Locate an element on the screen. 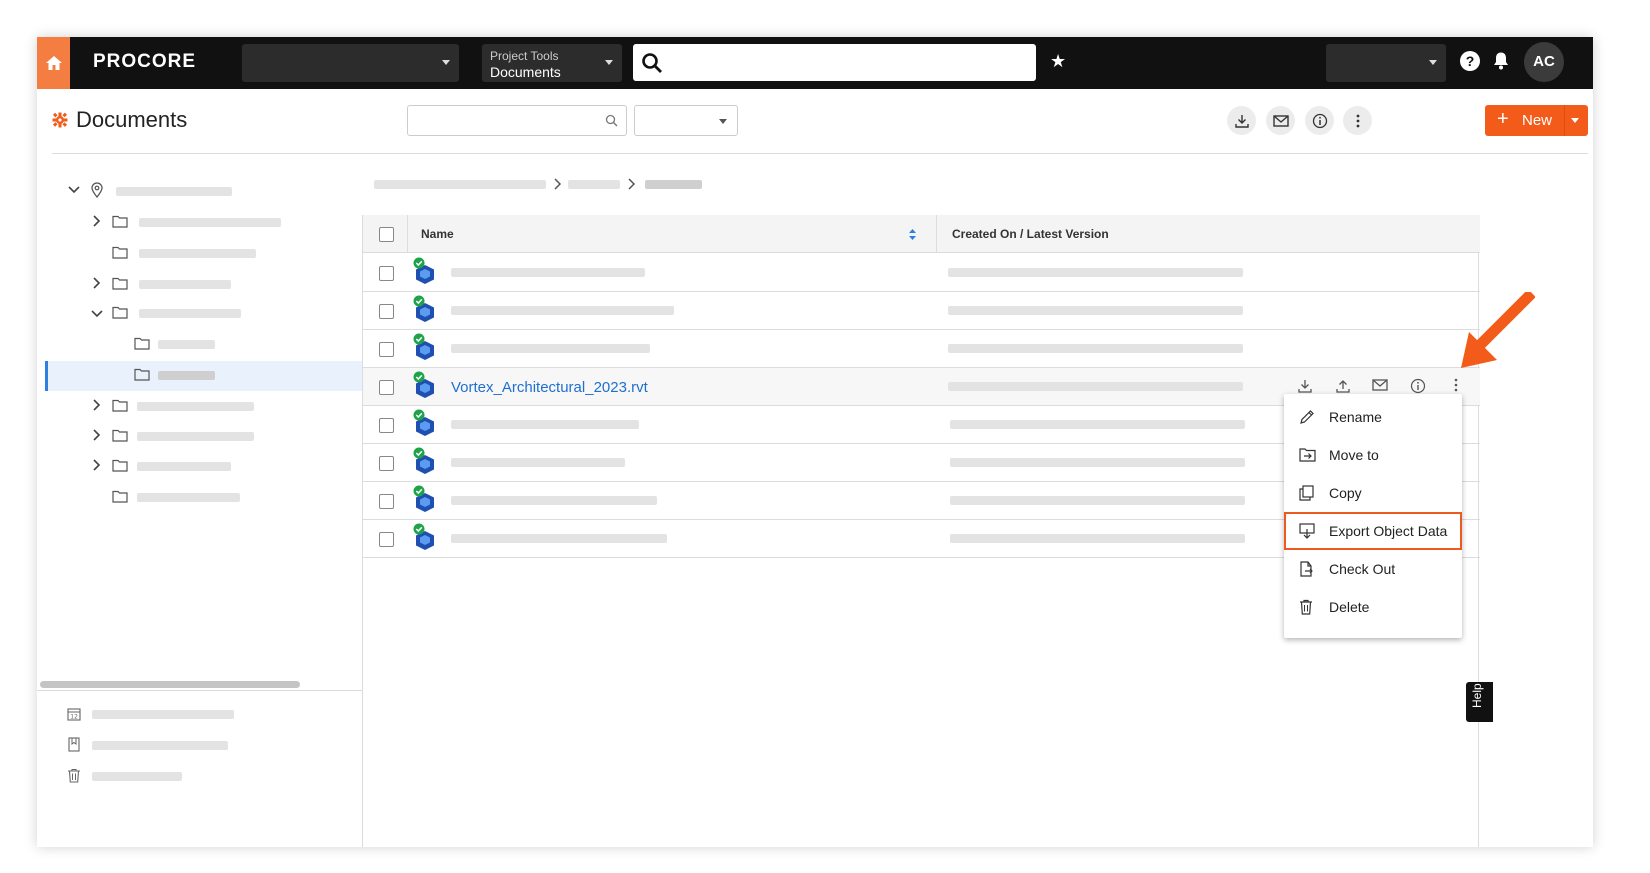 The width and height of the screenshot is (1650, 873). email-button is located at coordinates (1280, 120).